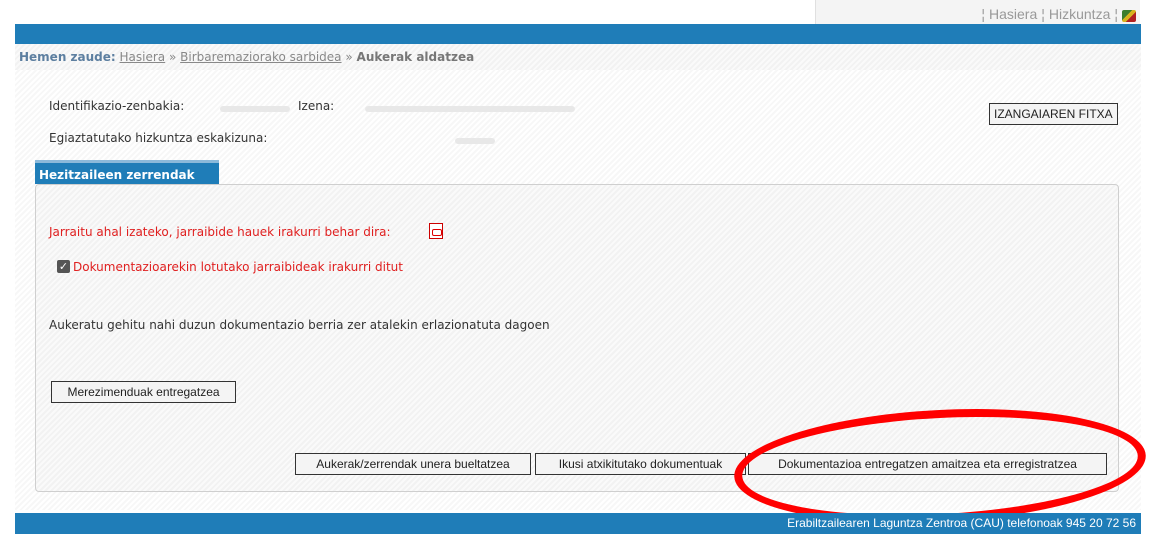 The height and width of the screenshot is (553, 1160). What do you see at coordinates (436, 231) in the screenshot?
I see `pdf-icon` at bounding box center [436, 231].